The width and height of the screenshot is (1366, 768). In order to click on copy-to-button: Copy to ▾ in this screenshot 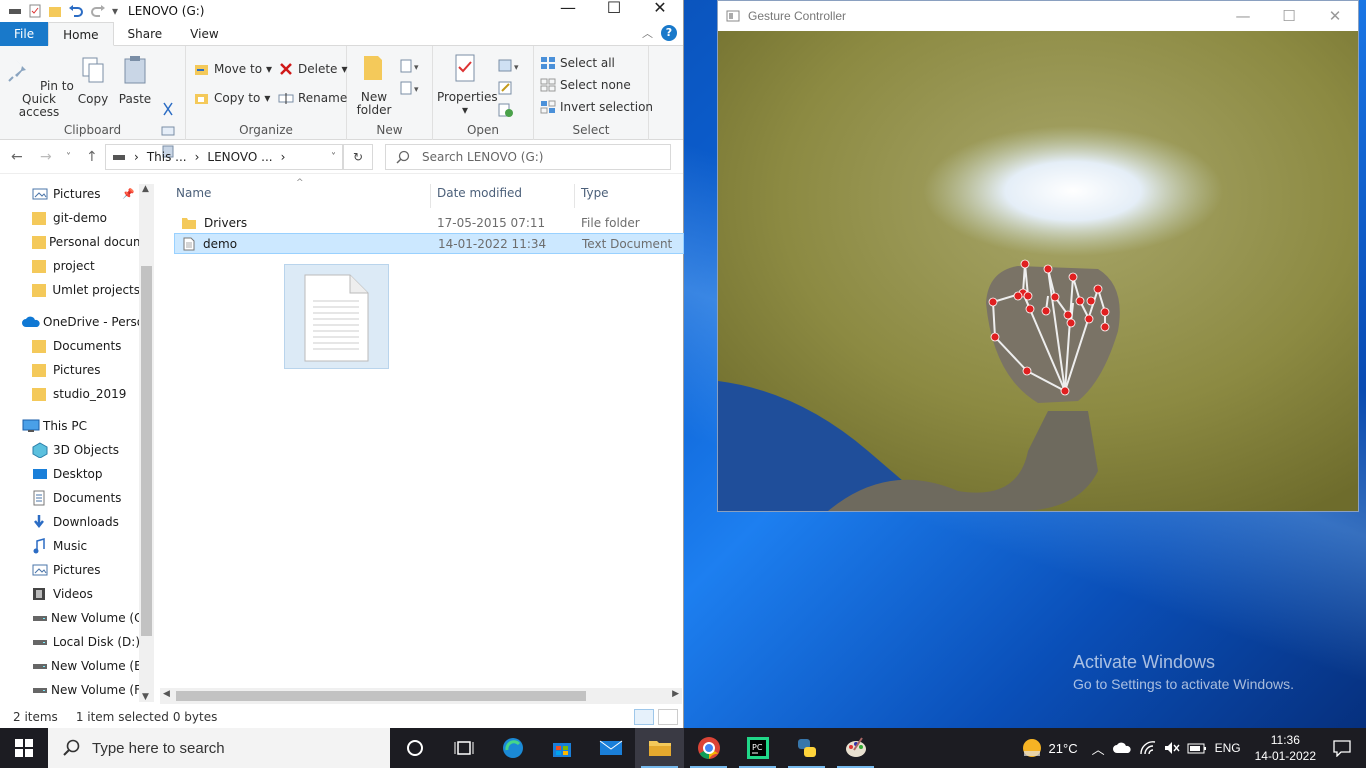, I will do `click(232, 98)`.